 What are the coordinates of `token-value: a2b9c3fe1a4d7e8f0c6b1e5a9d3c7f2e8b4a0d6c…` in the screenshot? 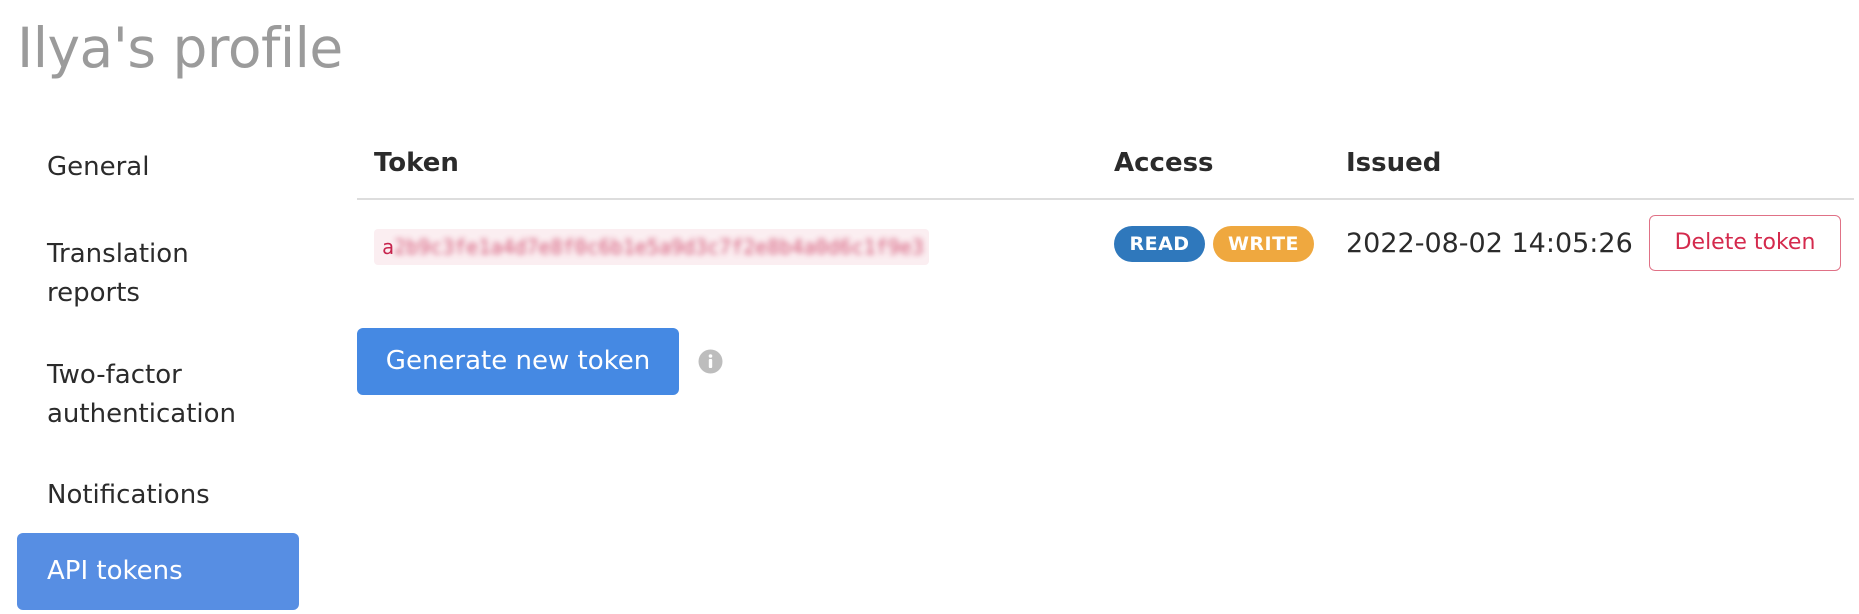 It's located at (651, 247).